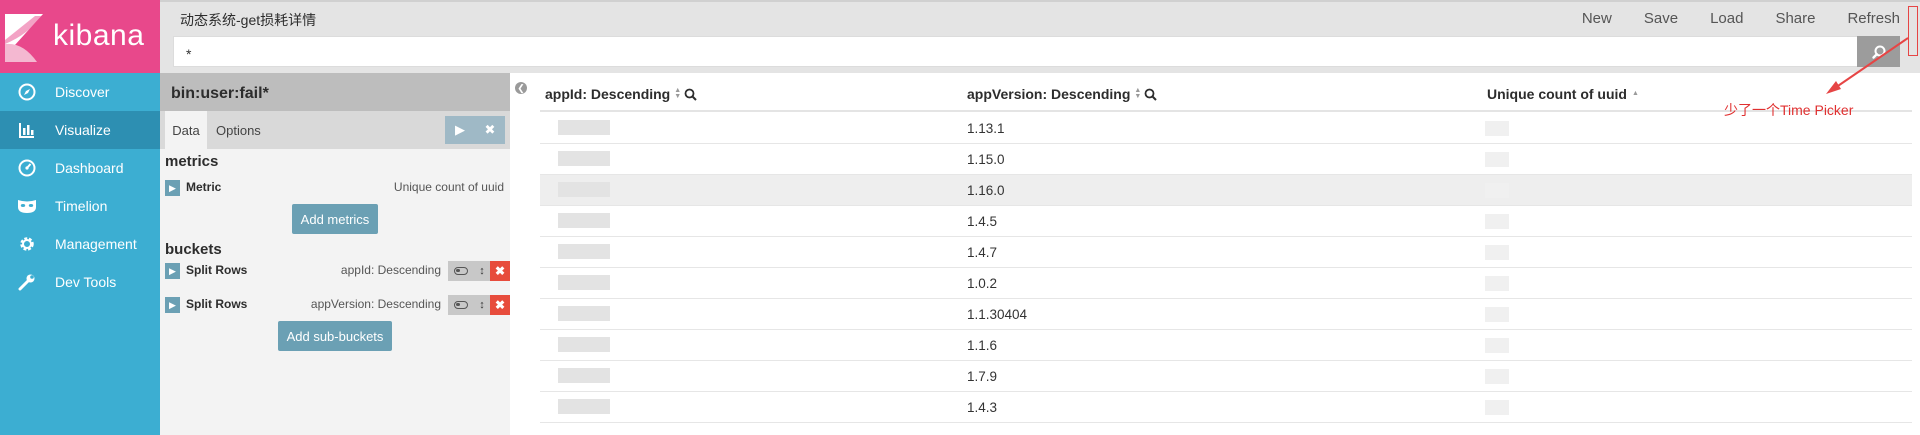 The image size is (1920, 435). Describe the element at coordinates (982, 407) in the screenshot. I see `appversion-cell: 1.4.3` at that location.